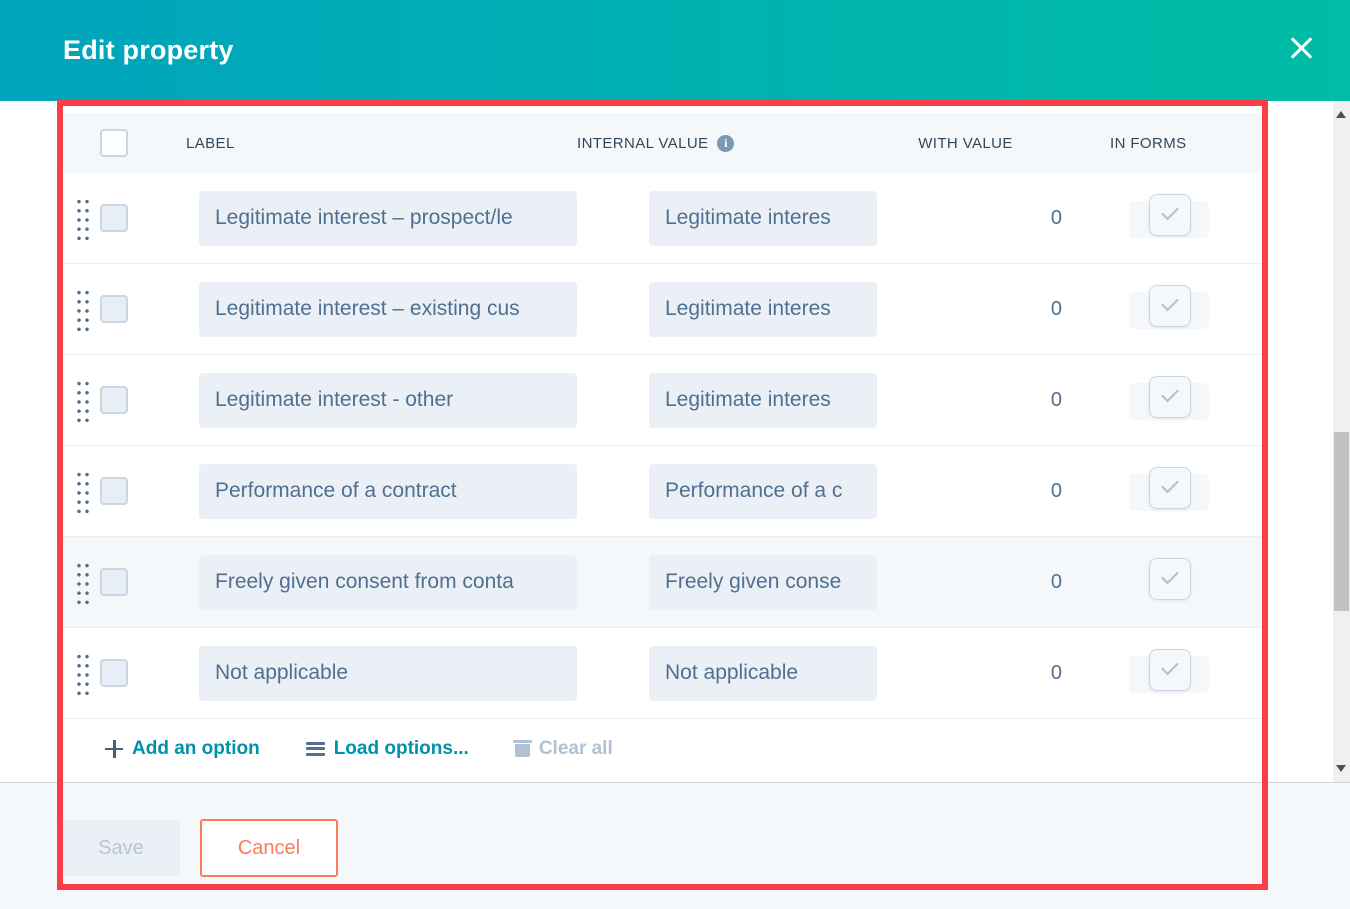  I want to click on option-label-text: Performance of a contract, so click(336, 490).